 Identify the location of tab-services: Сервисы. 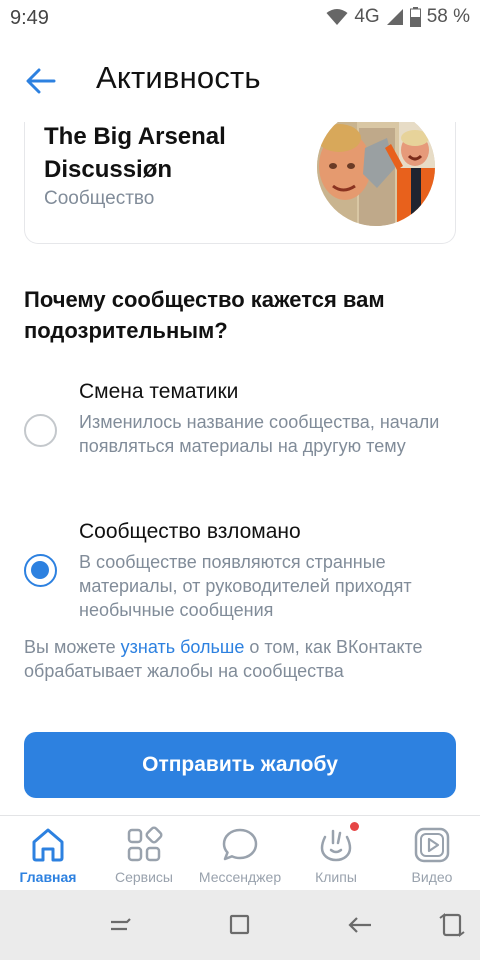
(144, 853).